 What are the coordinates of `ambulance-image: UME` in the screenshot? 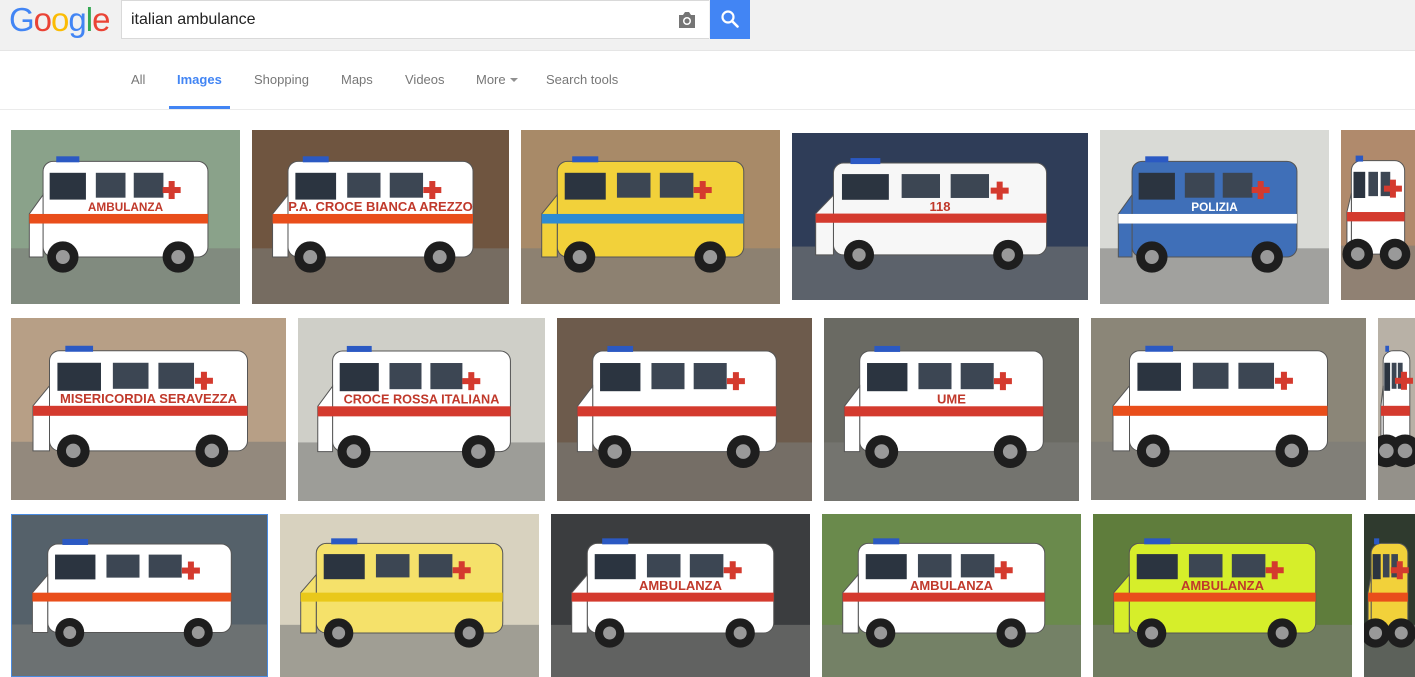 It's located at (951, 409).